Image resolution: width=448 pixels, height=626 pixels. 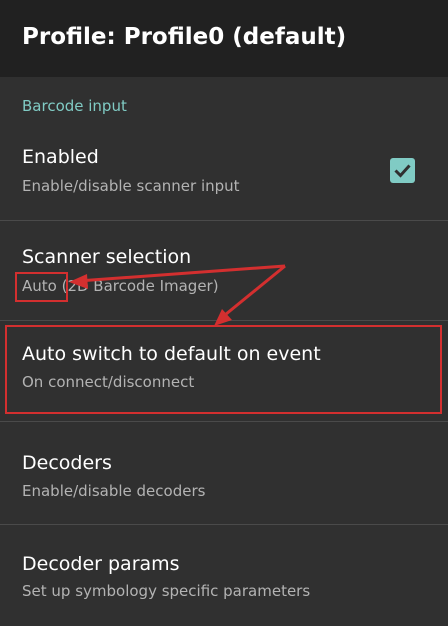 What do you see at coordinates (137, 286) in the screenshot?
I see `scanner-selection-detail: (2D Barcode Imager)` at bounding box center [137, 286].